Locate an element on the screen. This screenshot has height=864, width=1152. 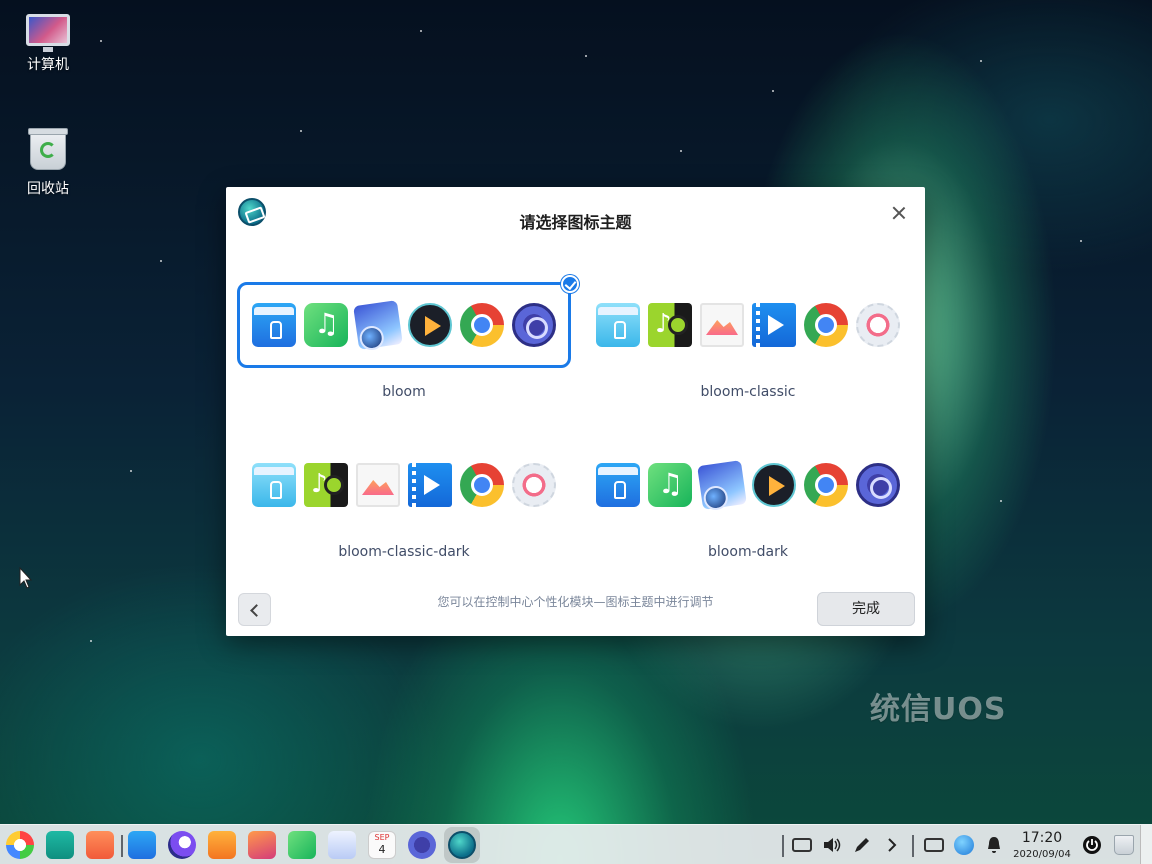
network-icon is located at coordinates (964, 845).